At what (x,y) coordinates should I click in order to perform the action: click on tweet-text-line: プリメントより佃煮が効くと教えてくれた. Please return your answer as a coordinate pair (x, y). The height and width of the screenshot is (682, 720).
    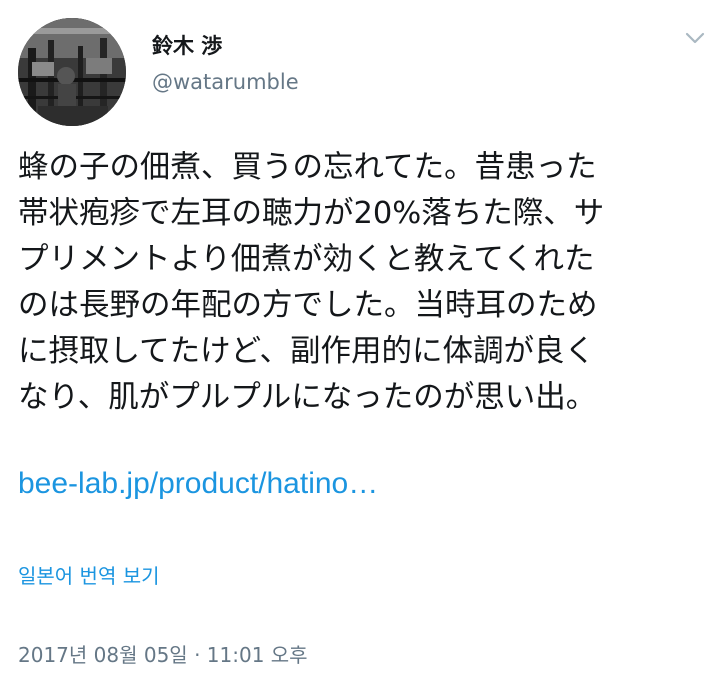
    Looking at the image, I should click on (306, 259).